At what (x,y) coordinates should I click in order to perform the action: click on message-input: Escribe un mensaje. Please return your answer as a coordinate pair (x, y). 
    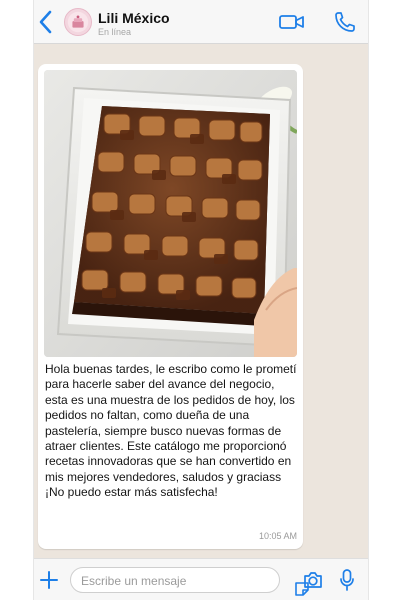
    Looking at the image, I should click on (189, 581).